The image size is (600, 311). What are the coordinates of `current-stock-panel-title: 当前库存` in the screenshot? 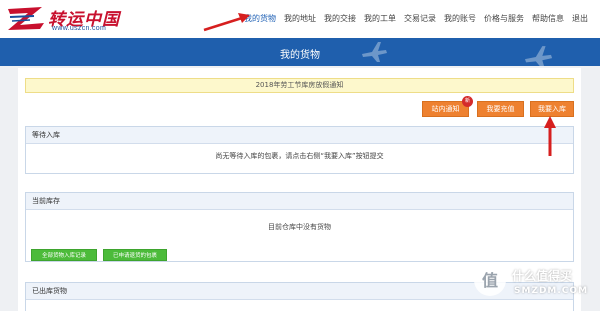 It's located at (299, 201).